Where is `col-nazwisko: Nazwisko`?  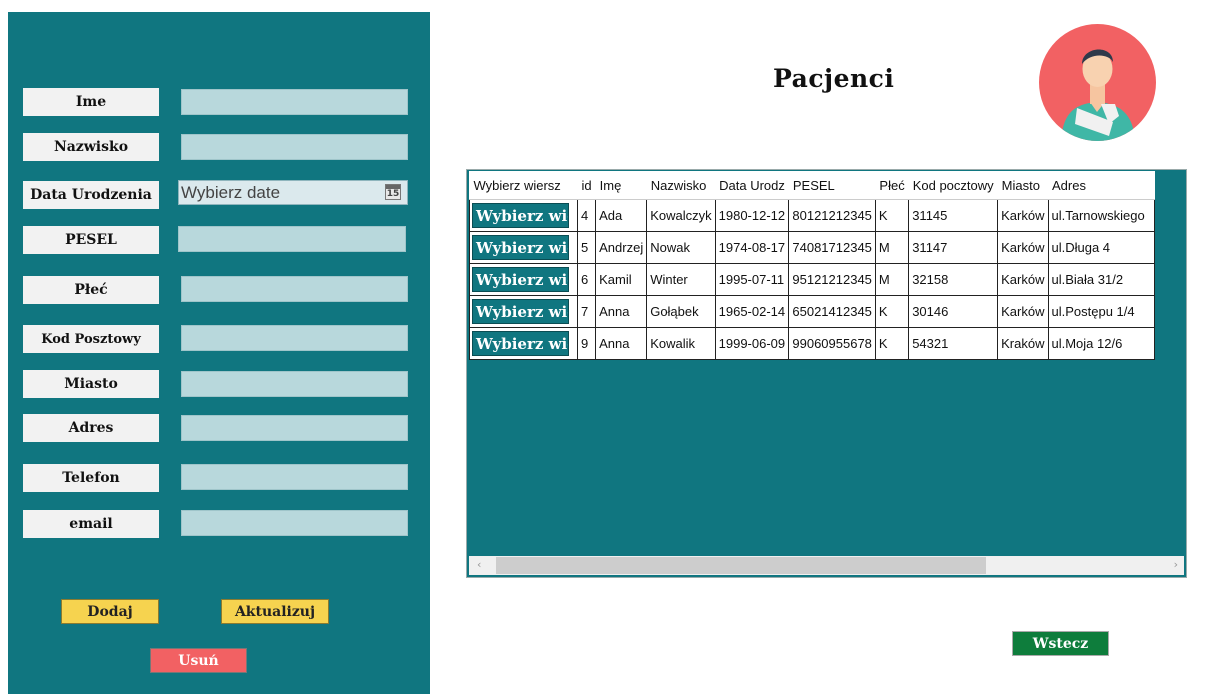 col-nazwisko: Nazwisko is located at coordinates (681, 185).